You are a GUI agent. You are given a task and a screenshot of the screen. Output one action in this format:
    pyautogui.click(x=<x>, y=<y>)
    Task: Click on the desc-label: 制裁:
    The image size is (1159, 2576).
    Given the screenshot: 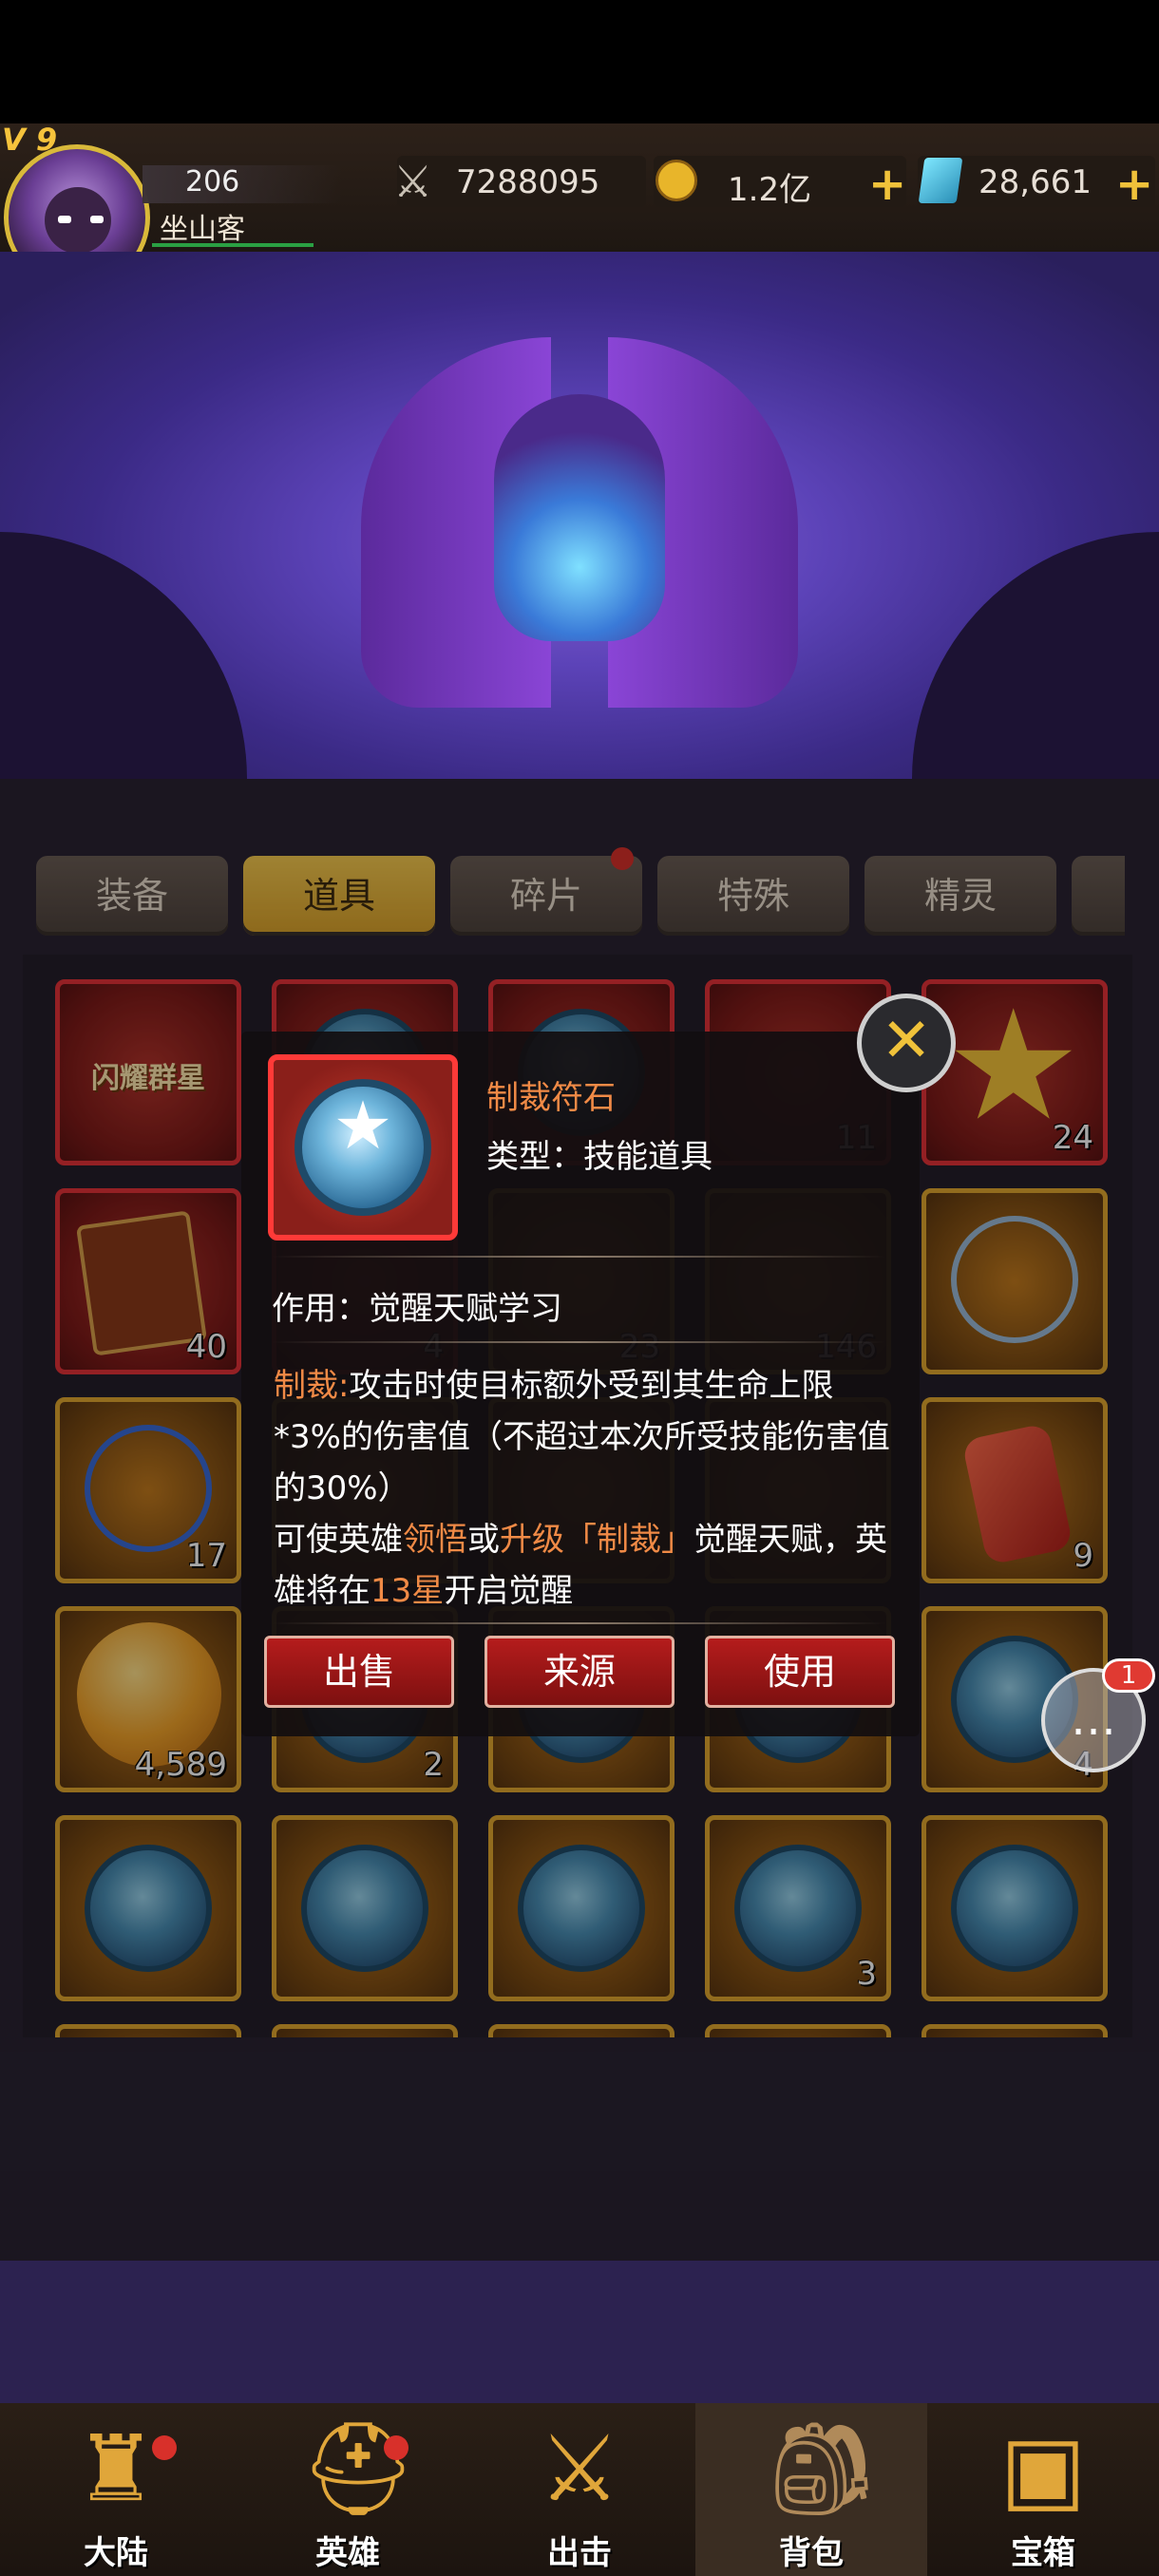 What is the action you would take?
    pyautogui.click(x=312, y=1386)
    